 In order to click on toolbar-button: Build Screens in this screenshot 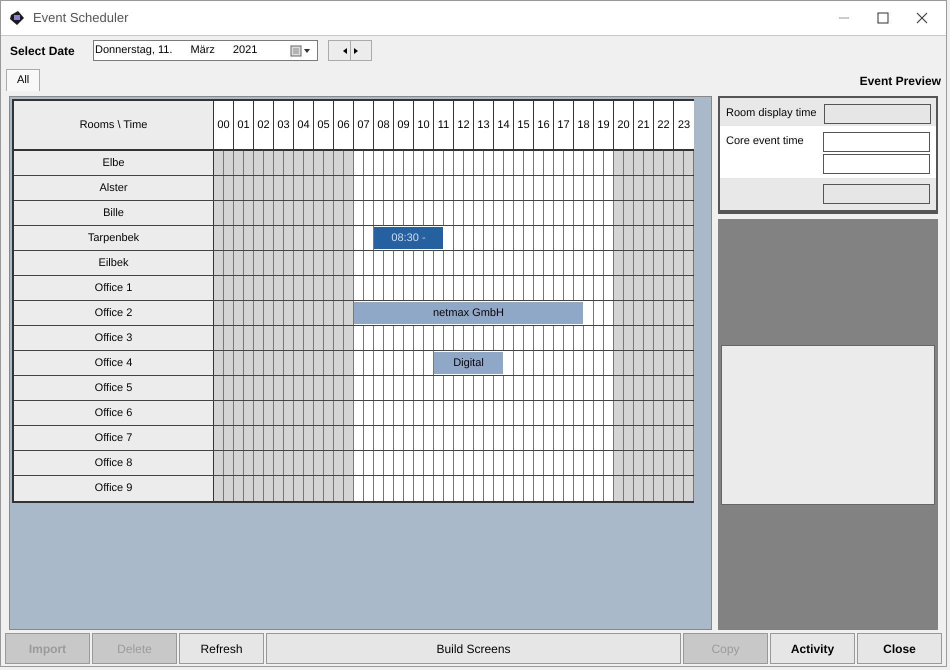, I will do `click(473, 648)`.